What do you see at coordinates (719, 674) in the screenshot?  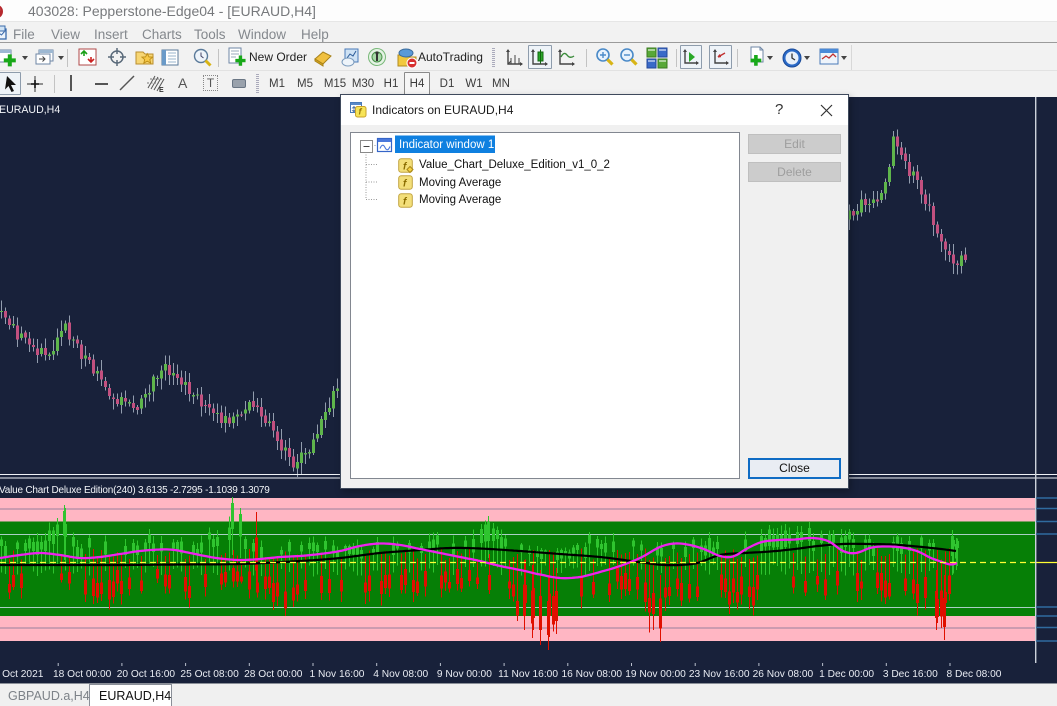 I see `svg-text: 23 Nov 16:00` at bounding box center [719, 674].